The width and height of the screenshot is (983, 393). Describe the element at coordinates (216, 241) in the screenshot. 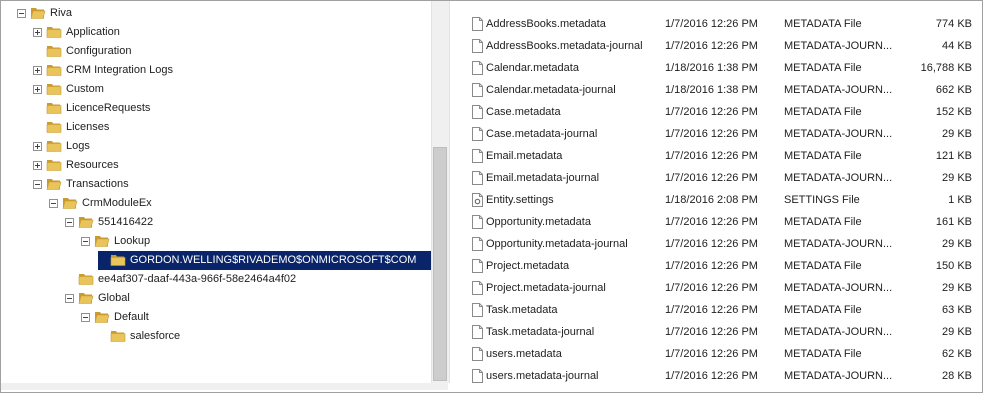

I see `tree-node: Lookup` at that location.